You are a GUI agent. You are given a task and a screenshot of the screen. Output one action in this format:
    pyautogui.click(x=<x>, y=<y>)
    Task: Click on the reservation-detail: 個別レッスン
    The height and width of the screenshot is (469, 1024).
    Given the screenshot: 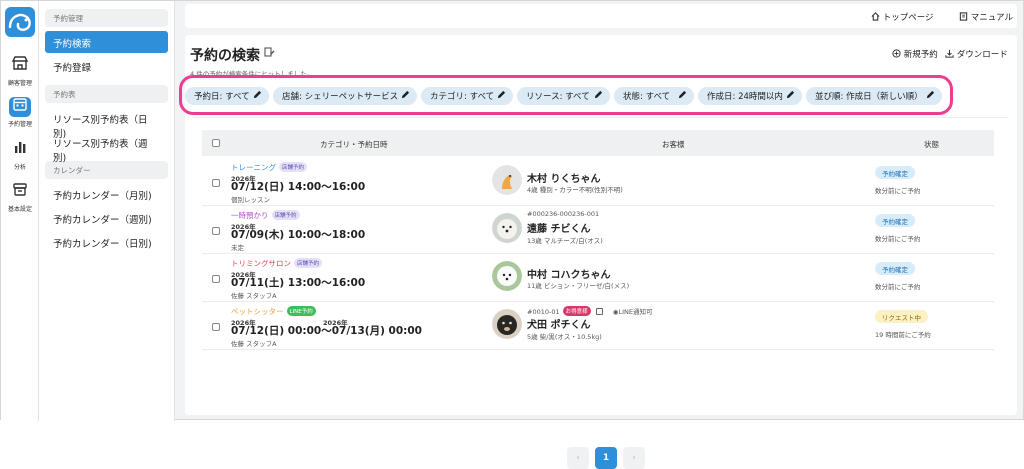 What is the action you would take?
    pyautogui.click(x=250, y=200)
    